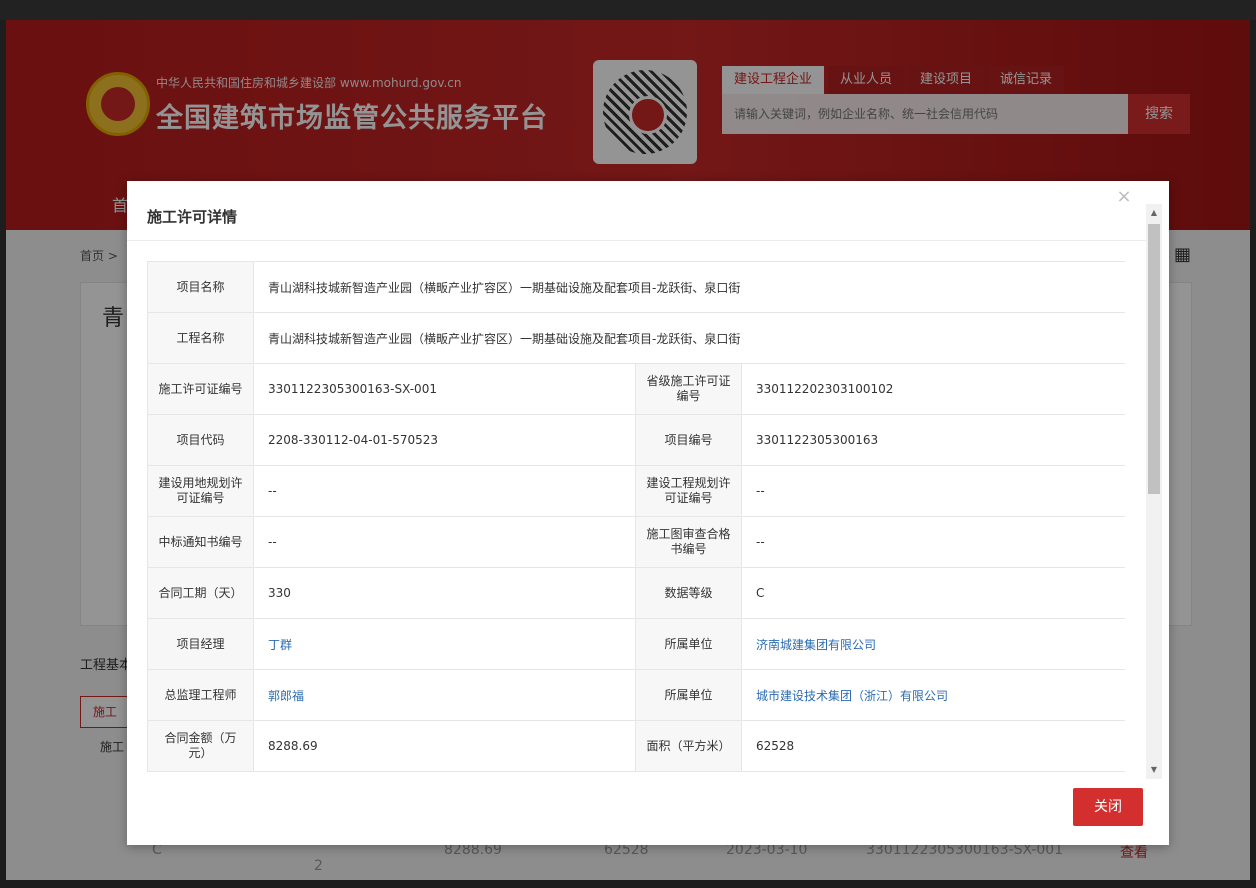 The width and height of the screenshot is (1256, 888). Describe the element at coordinates (688, 593) in the screenshot. I see `label-data-grade: 数据等级` at that location.